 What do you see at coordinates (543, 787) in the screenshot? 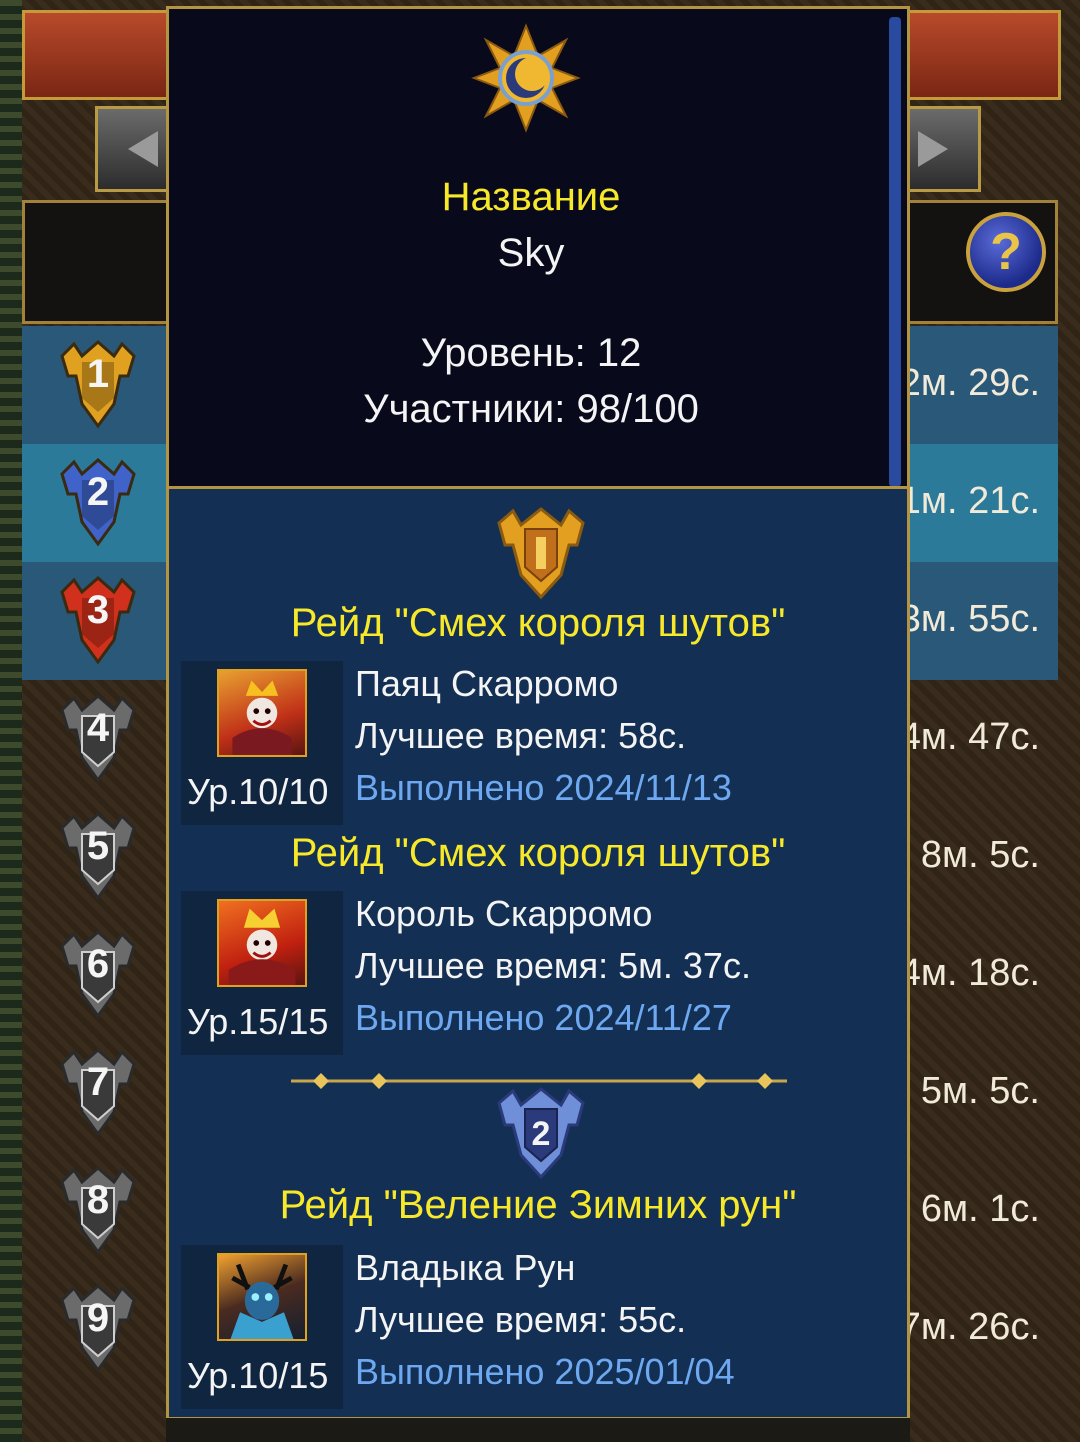
I see `completion-date: Выполнено 2024/11/13` at bounding box center [543, 787].